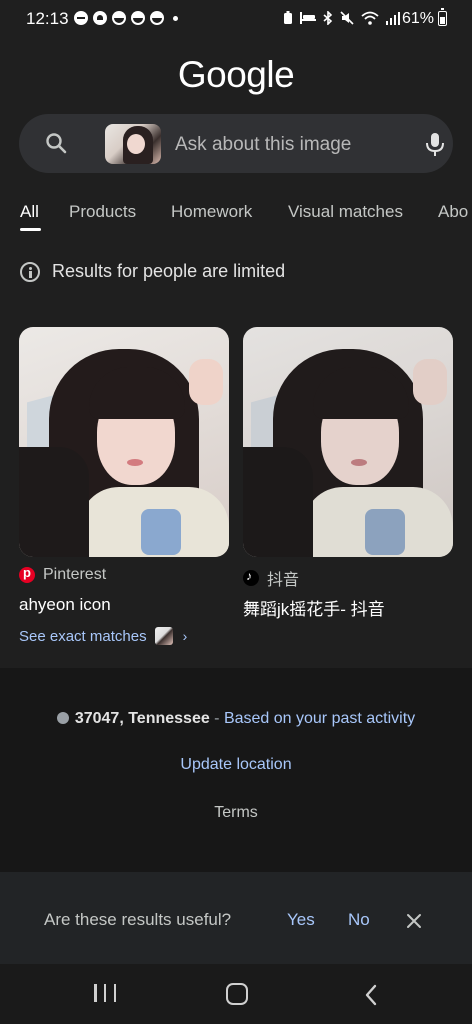 Image resolution: width=472 pixels, height=1024 pixels. Describe the element at coordinates (359, 920) in the screenshot. I see `feedback-no-button: No` at that location.